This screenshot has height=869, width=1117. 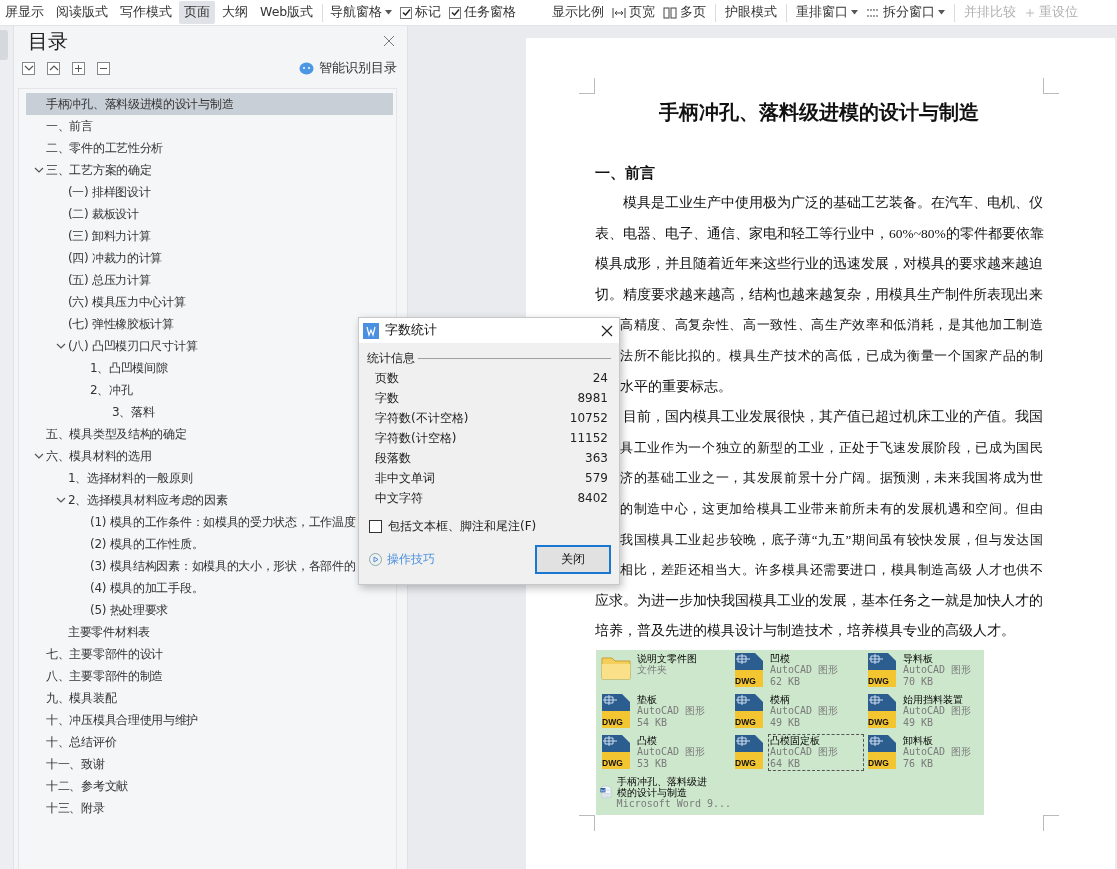 I want to click on toolbar-button: 显示比例, so click(x=578, y=12).